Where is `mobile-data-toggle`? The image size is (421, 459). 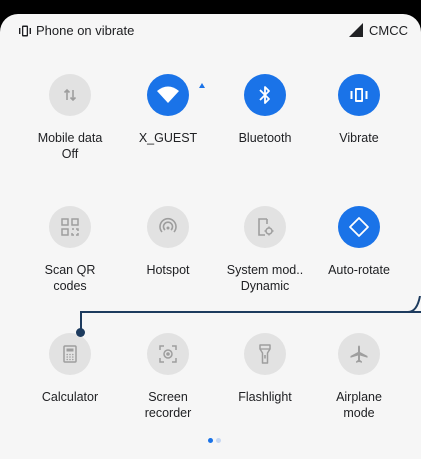
mobile-data-toggle is located at coordinates (70, 95).